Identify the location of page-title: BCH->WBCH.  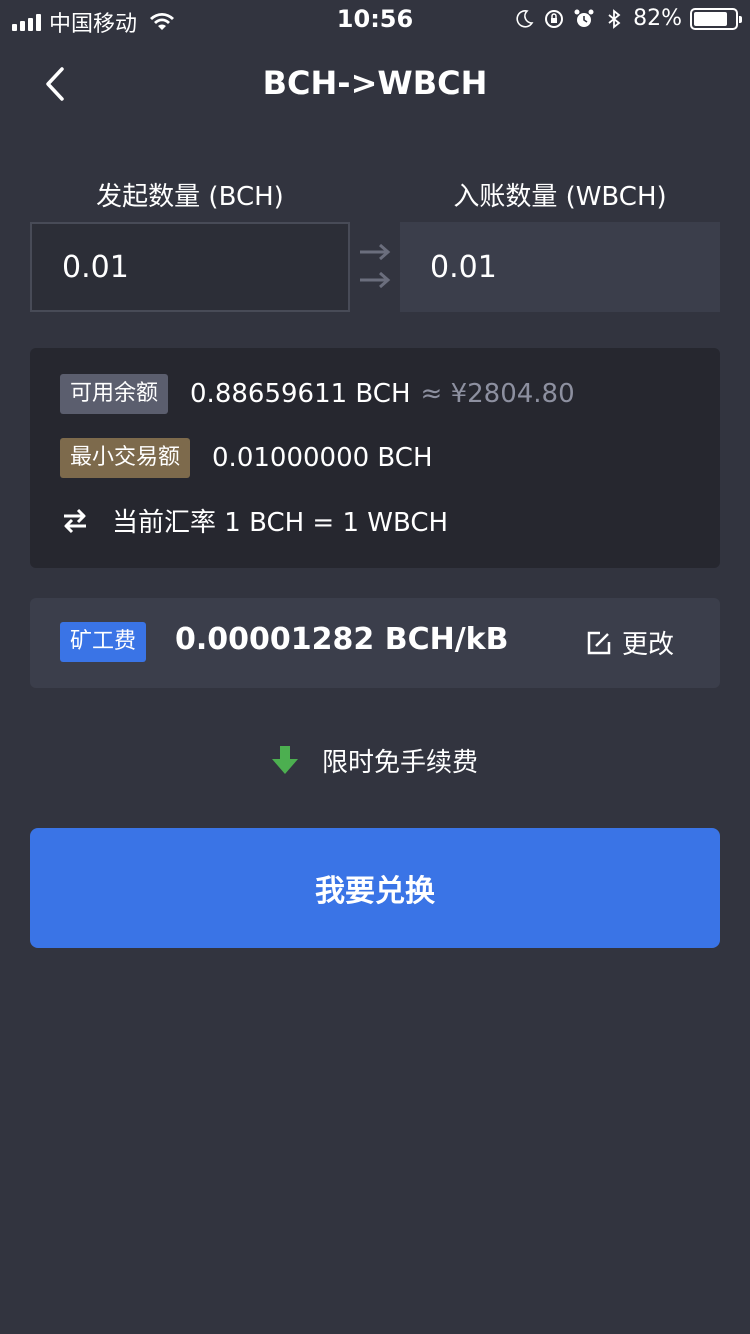
(375, 83).